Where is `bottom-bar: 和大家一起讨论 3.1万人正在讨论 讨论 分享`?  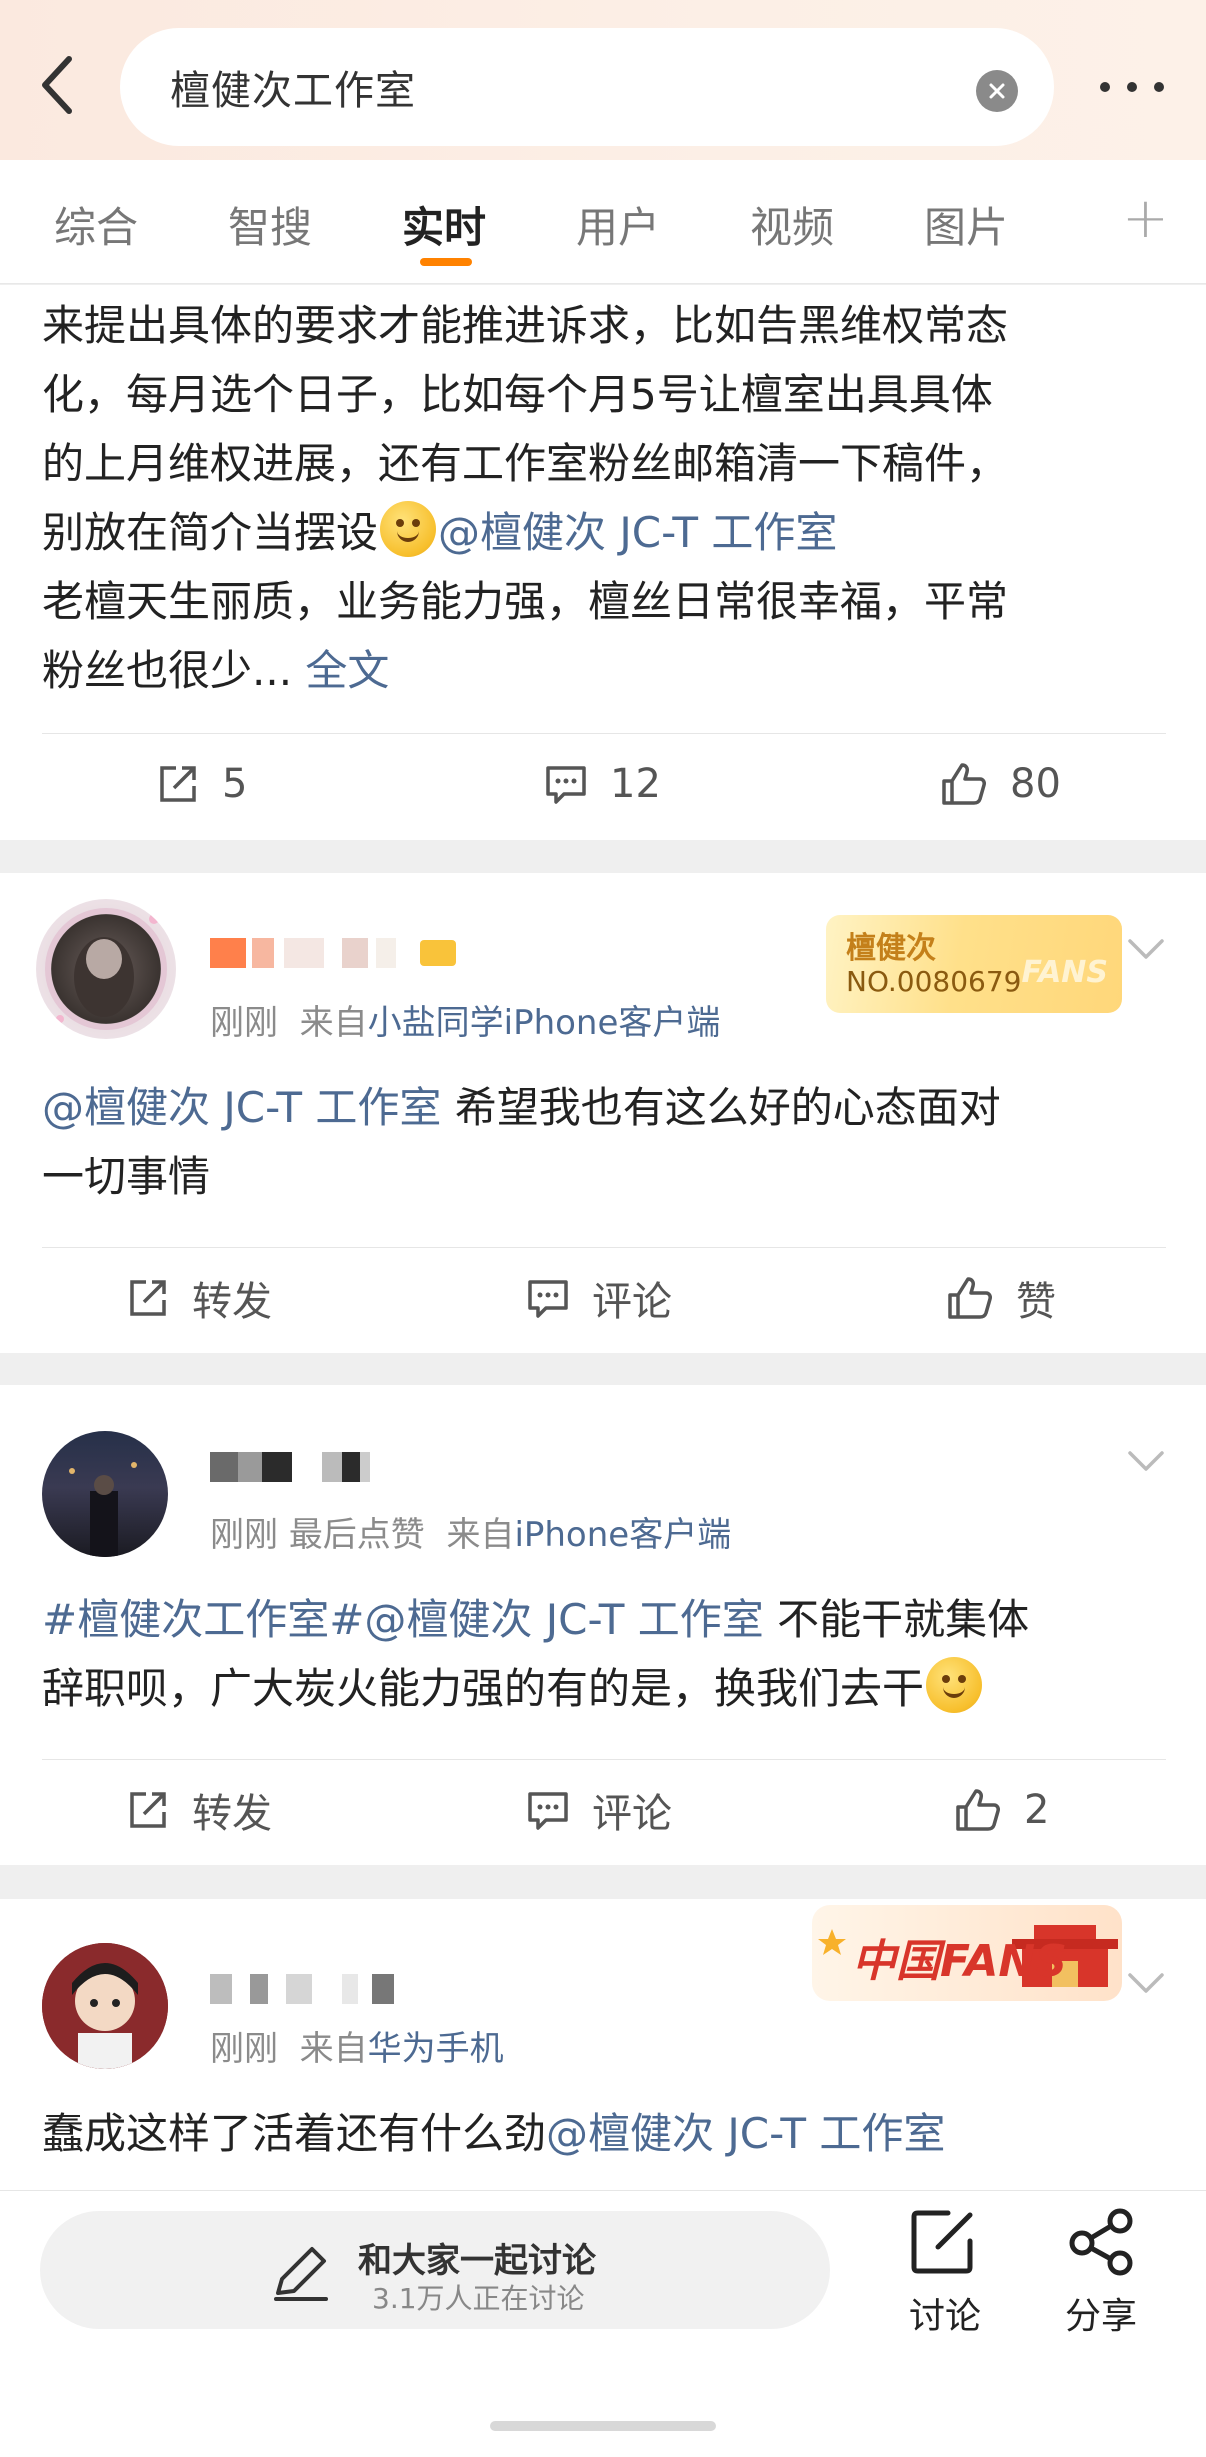 bottom-bar: 和大家一起讨论 3.1万人正在讨论 讨论 分享 is located at coordinates (603, 2323).